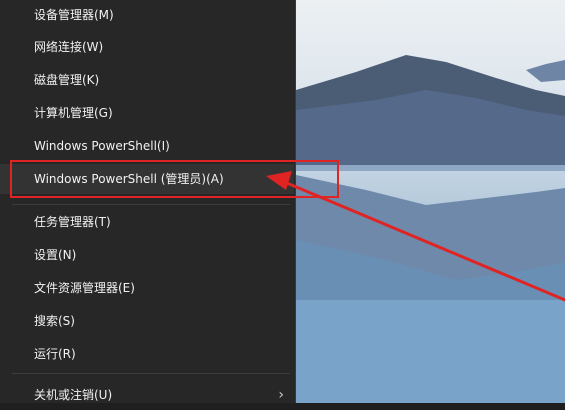 This screenshot has height=410, width=565. I want to click on menu-item-file-explorer: 文件资源管理器(E), so click(147, 288).